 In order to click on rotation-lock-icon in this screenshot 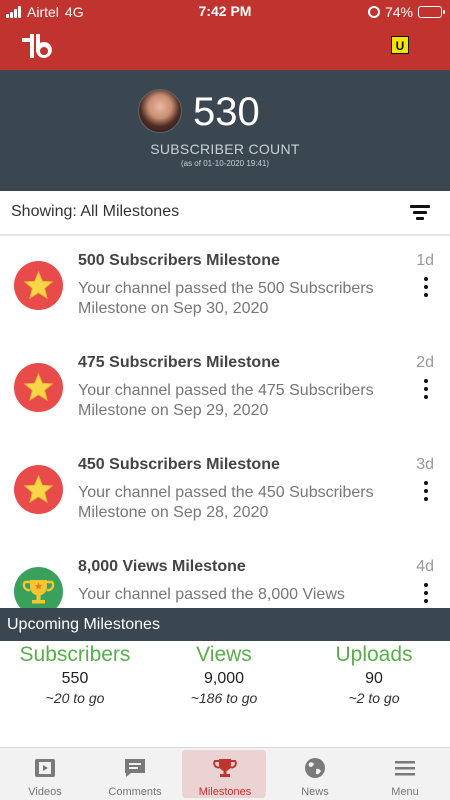, I will do `click(373, 12)`.